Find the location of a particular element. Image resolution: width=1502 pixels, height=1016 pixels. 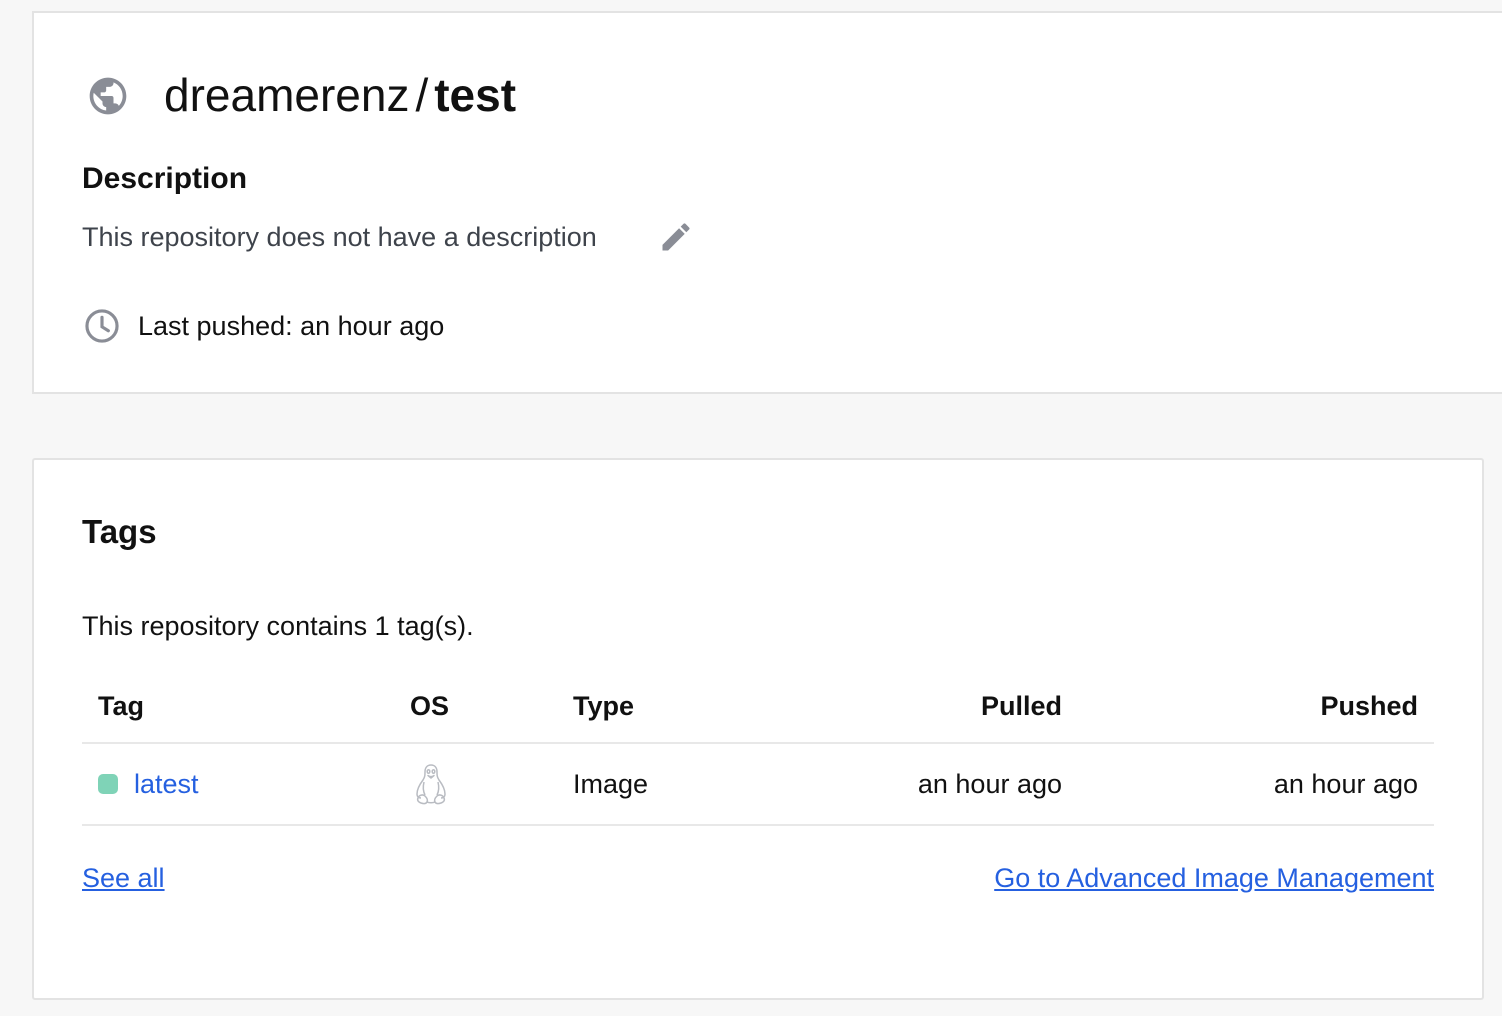

advanced-image-management-link: Go to Advanced Image Management is located at coordinates (1214, 878).